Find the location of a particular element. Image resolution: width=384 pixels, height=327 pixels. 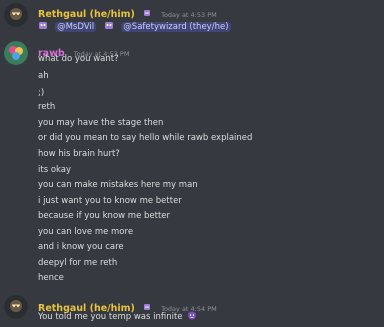

message-line: how his brain hurt? is located at coordinates (79, 154).